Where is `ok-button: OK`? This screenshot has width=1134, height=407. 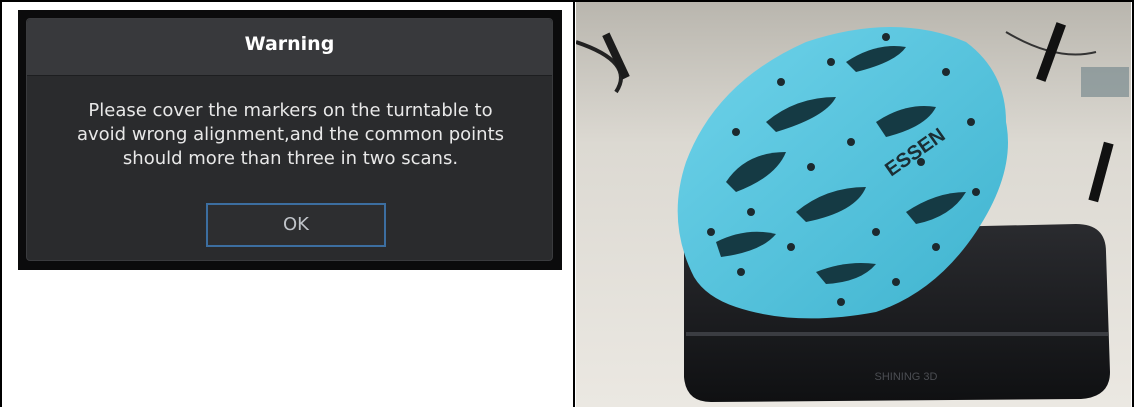 ok-button: OK is located at coordinates (296, 225).